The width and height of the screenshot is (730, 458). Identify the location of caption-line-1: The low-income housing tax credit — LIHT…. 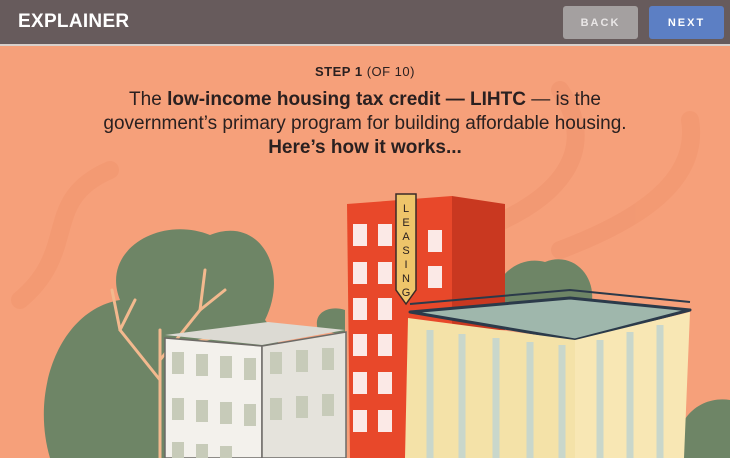
(365, 100).